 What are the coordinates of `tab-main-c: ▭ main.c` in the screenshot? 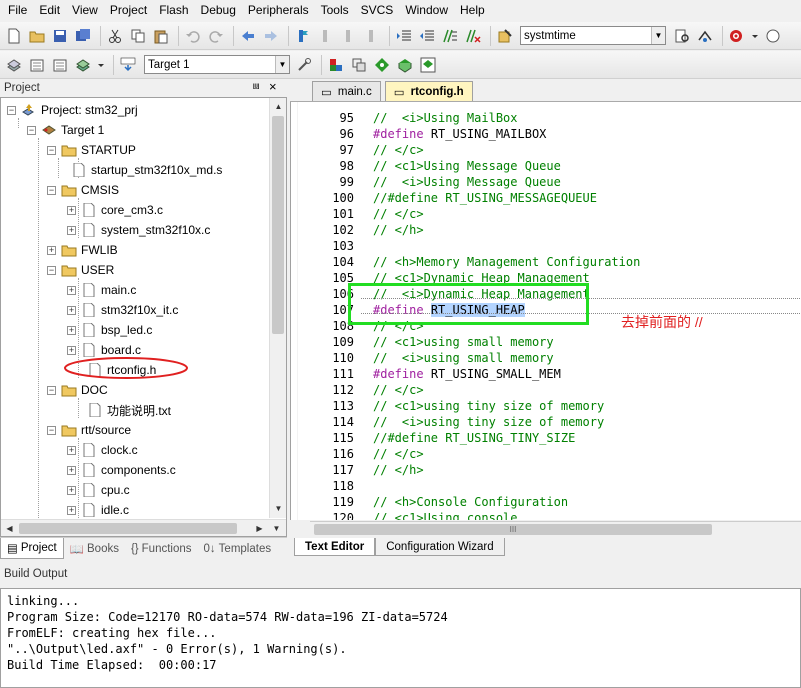 It's located at (346, 91).